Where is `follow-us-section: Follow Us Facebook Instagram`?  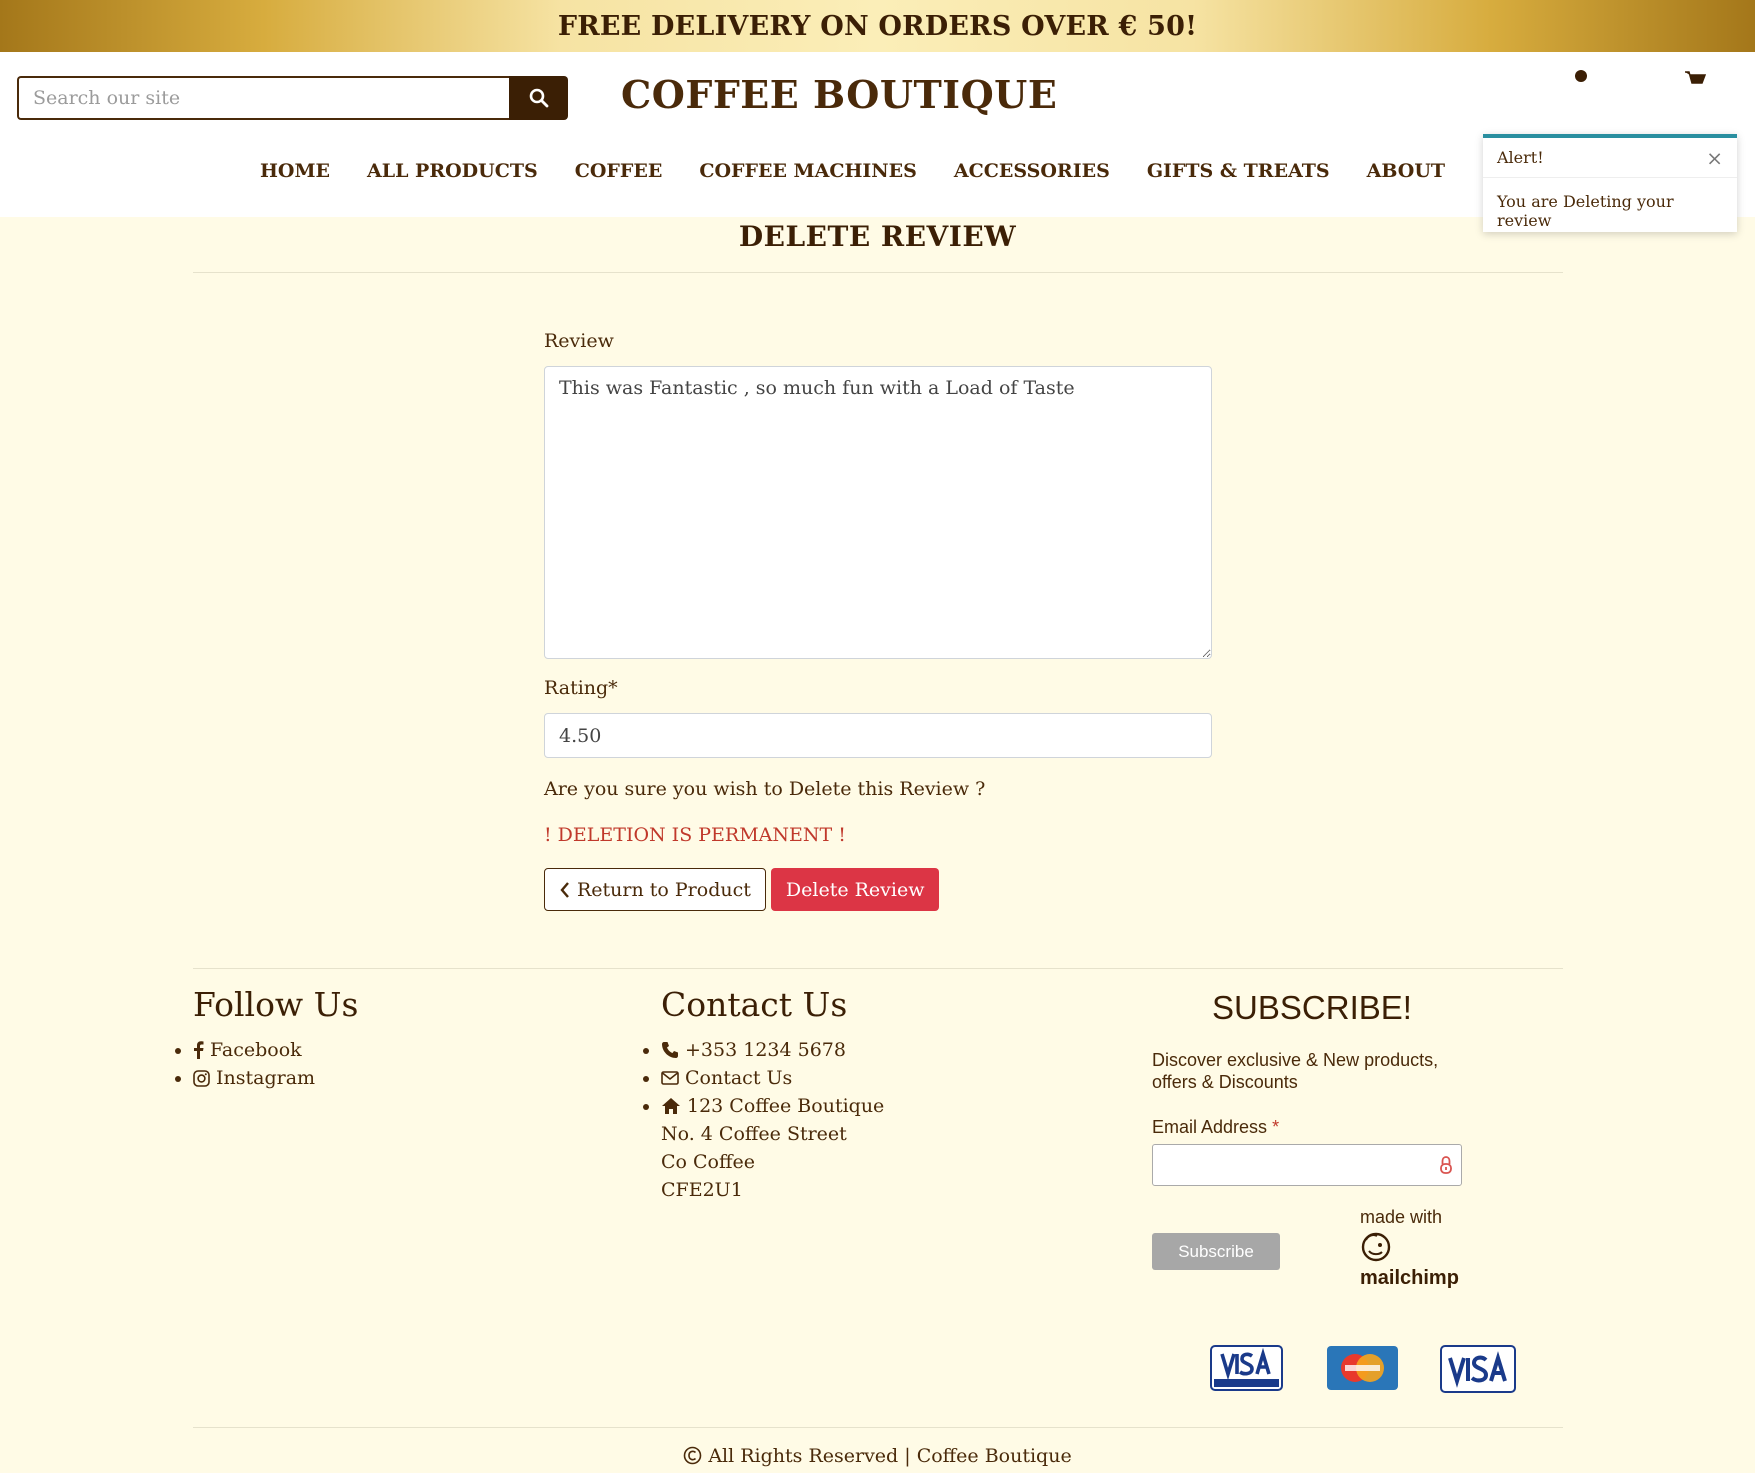
follow-us-section: Follow Us Facebook Instagram is located at coordinates (266, 1038).